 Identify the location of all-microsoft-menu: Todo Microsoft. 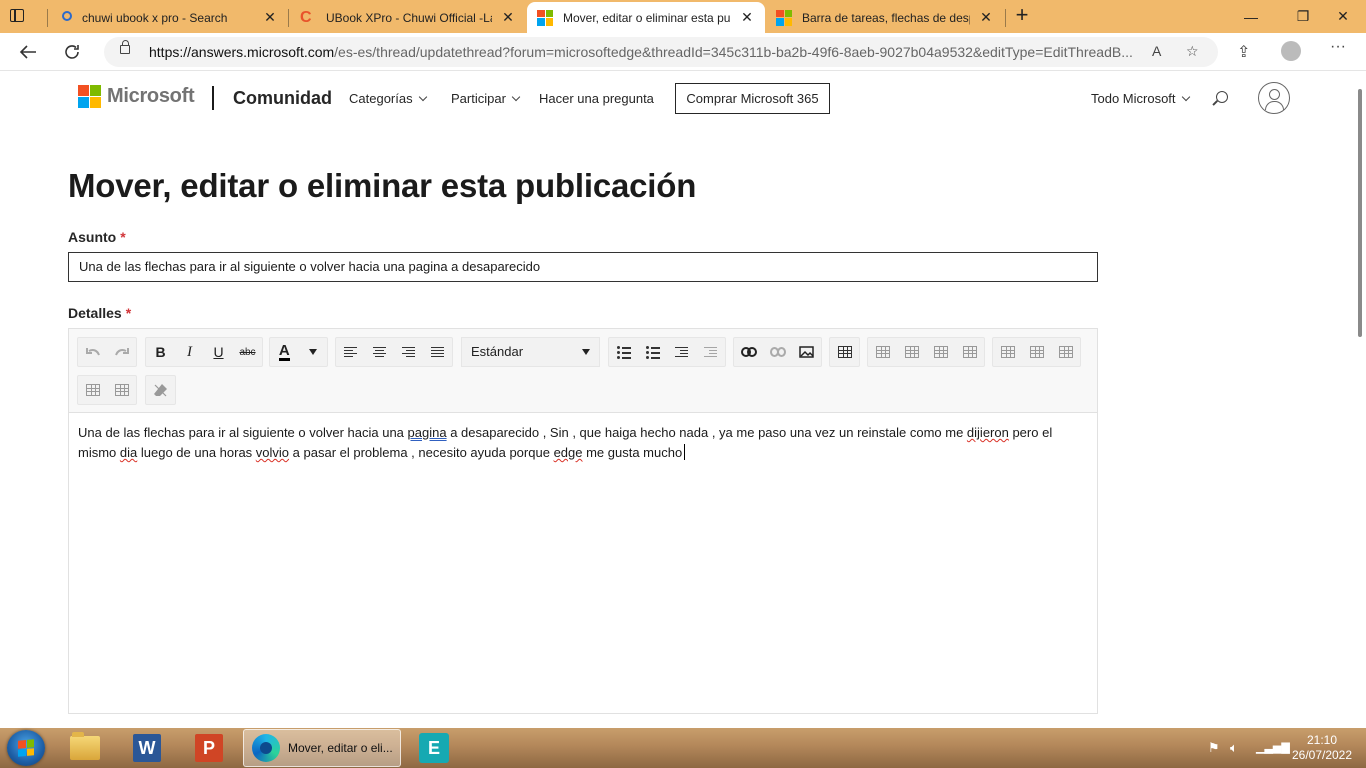
(1140, 98).